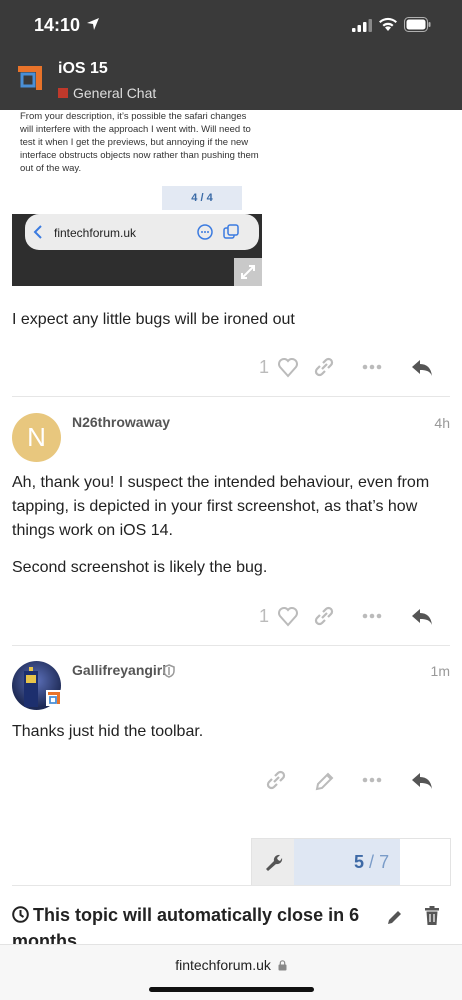 Image resolution: width=462 pixels, height=1000 pixels. I want to click on browser-address-bar: fintechforum.uk, so click(231, 972).